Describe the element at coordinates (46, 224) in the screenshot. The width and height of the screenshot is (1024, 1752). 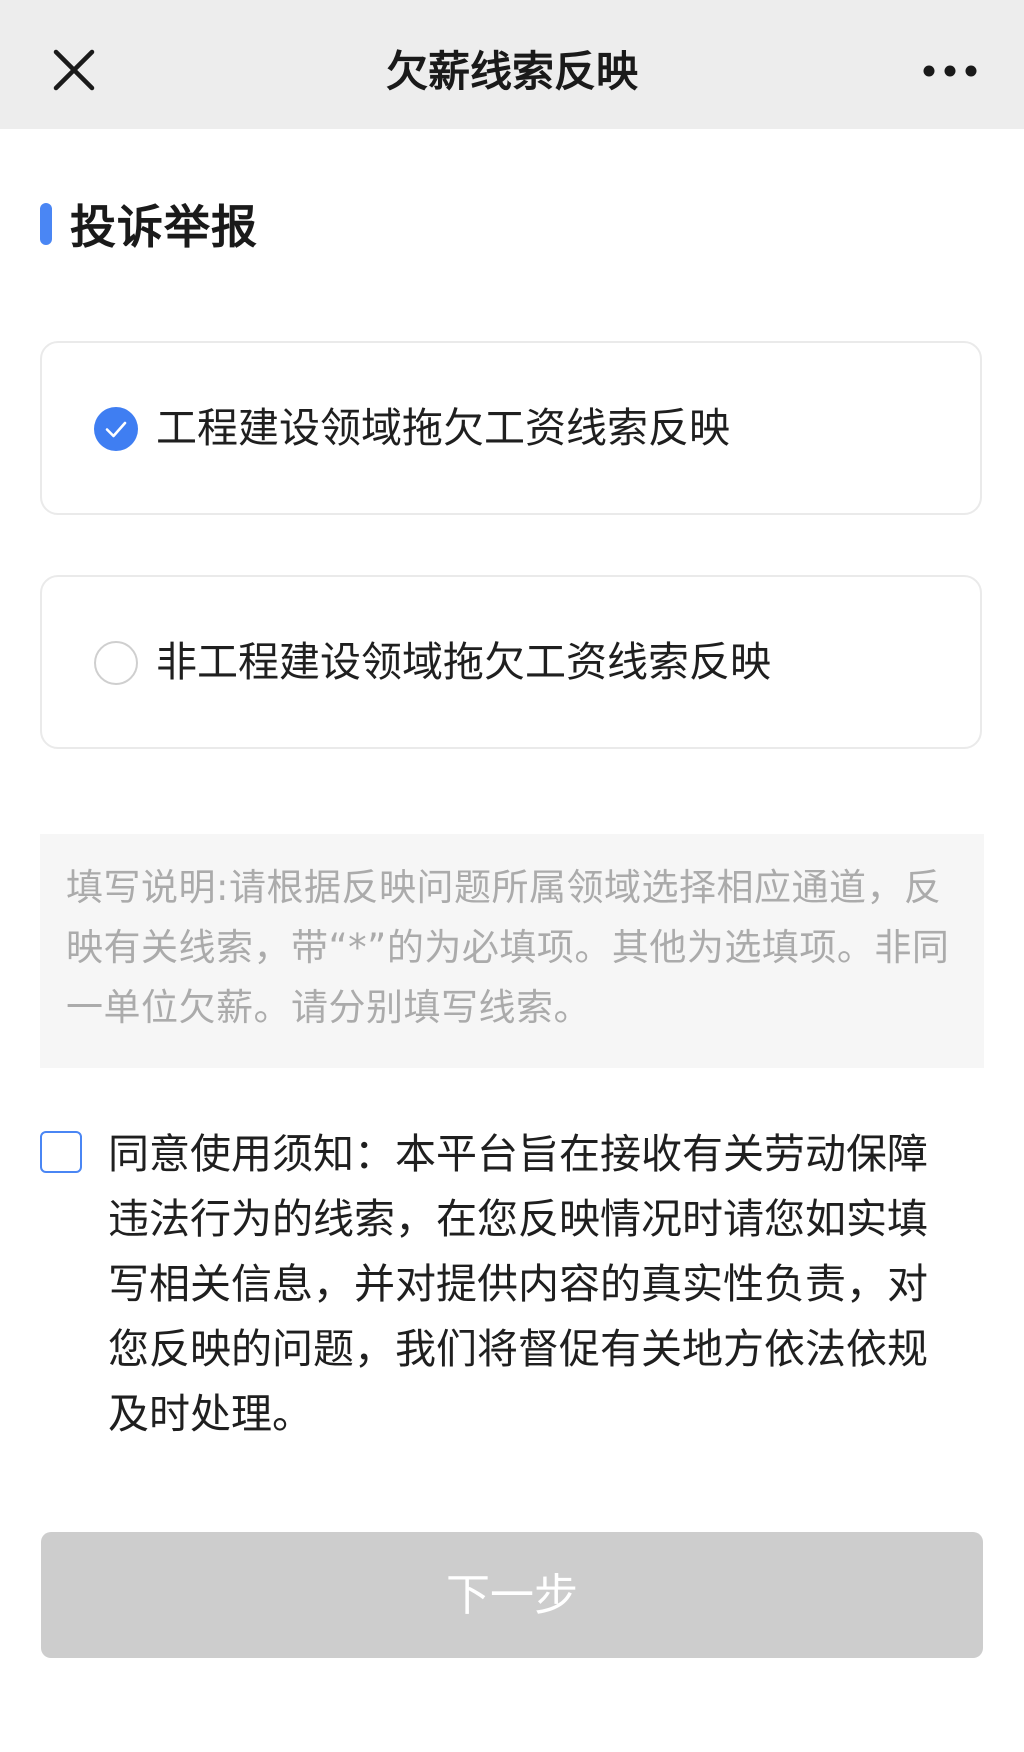
I see `section-accent-bar` at that location.